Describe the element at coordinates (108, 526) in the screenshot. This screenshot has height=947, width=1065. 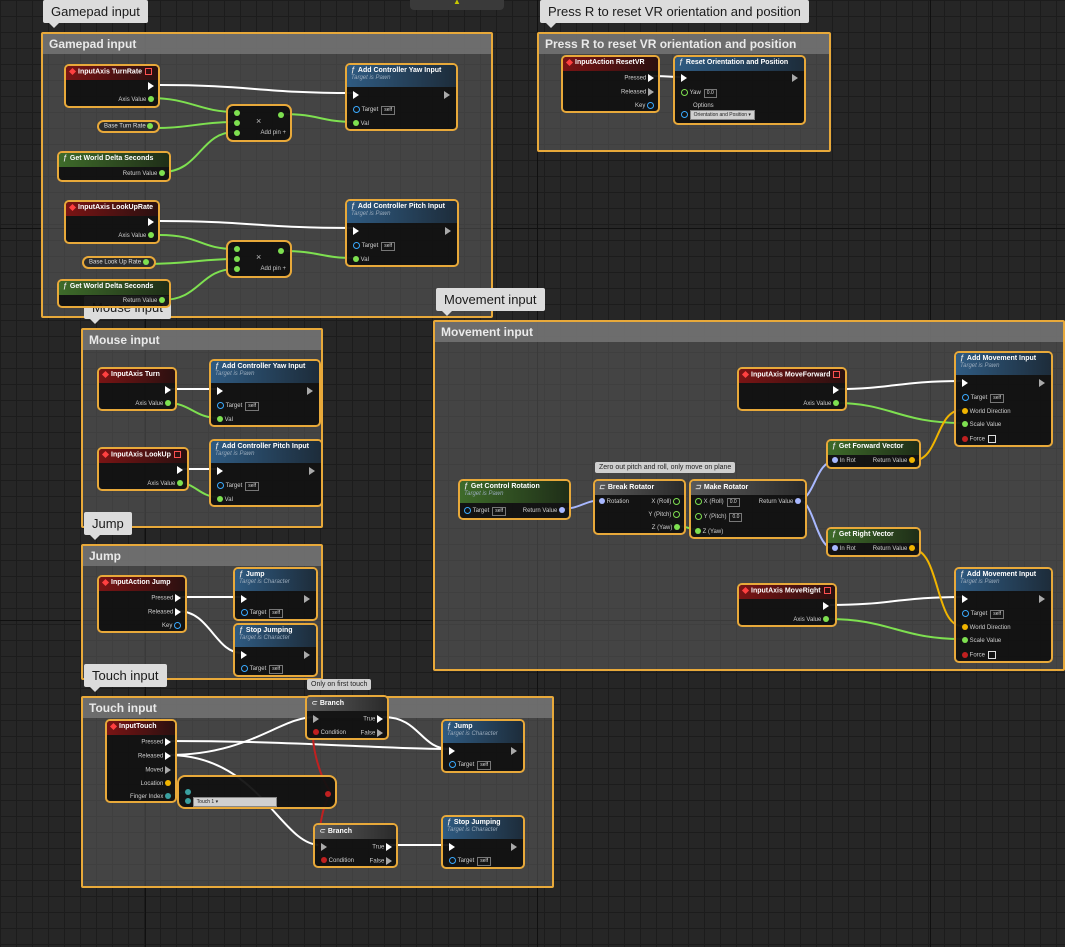
I see `jump-comment-bubble: Jump` at that location.